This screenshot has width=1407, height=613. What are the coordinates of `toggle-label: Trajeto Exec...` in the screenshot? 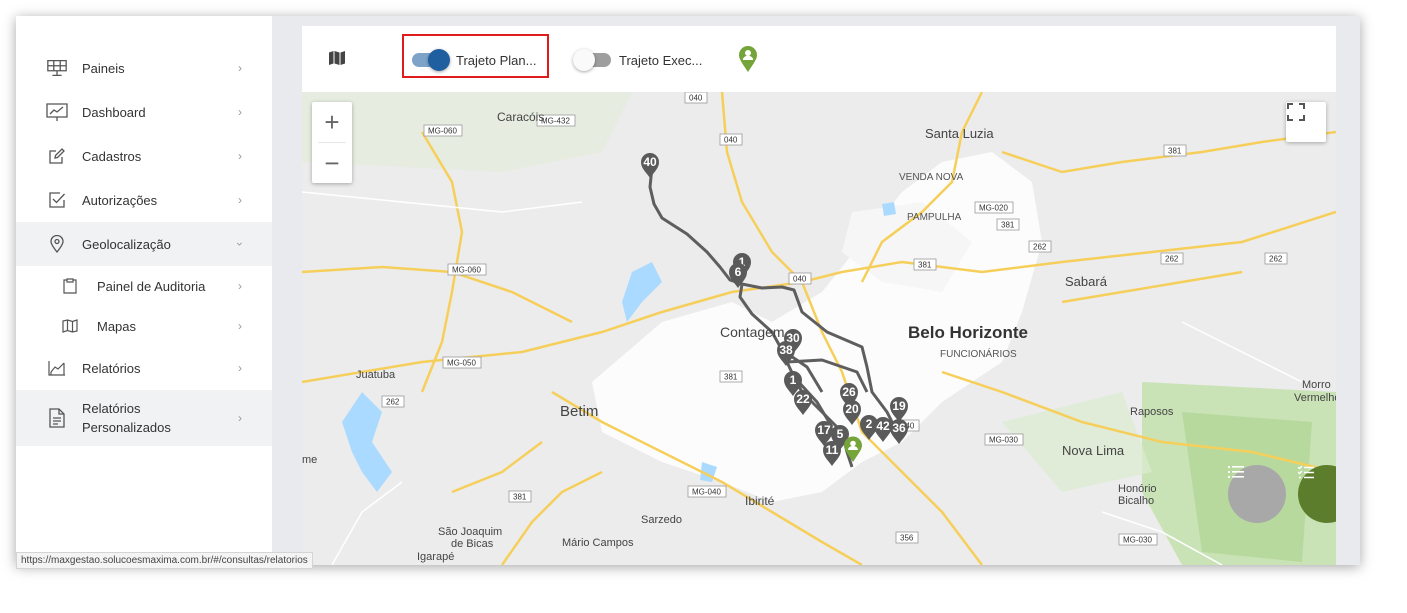 It's located at (661, 60).